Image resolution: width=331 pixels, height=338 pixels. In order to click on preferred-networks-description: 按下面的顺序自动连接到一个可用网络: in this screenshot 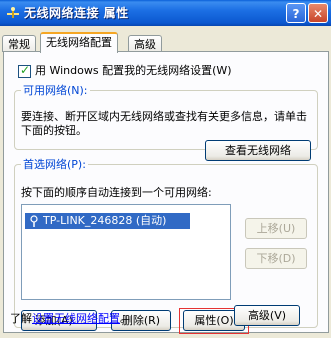, I will do `click(116, 192)`.